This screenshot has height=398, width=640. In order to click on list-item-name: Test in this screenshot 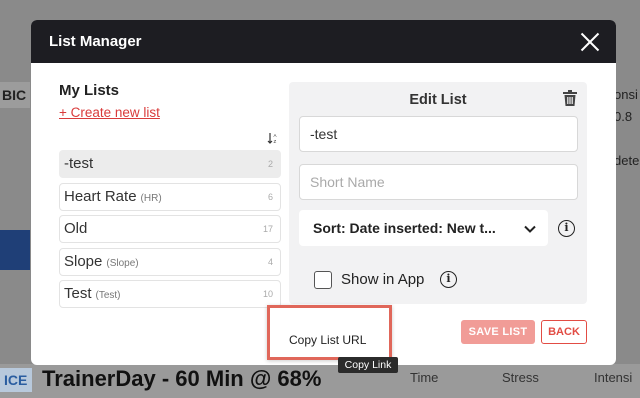, I will do `click(78, 293)`.